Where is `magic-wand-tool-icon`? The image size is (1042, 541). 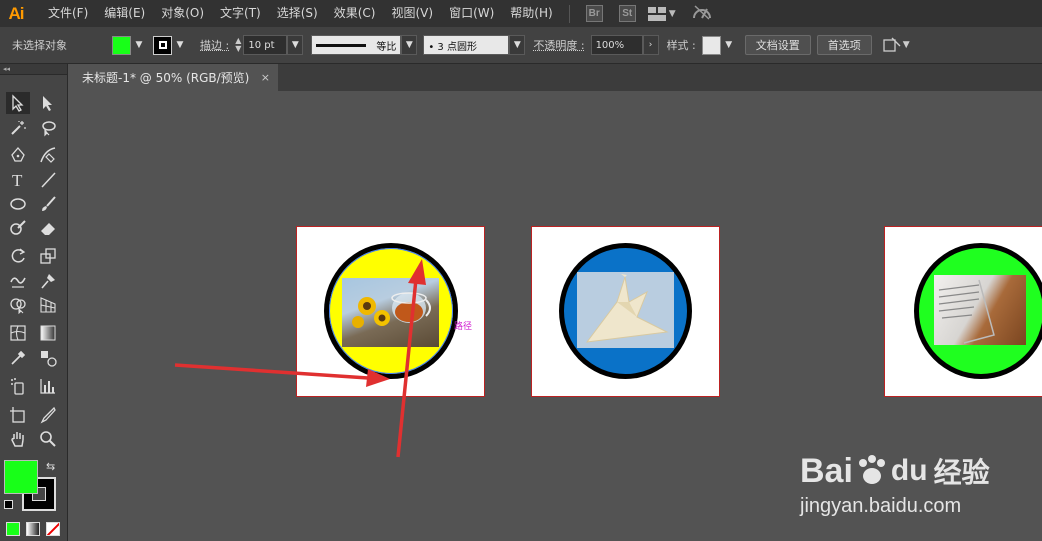
magic-wand-tool-icon is located at coordinates (18, 128).